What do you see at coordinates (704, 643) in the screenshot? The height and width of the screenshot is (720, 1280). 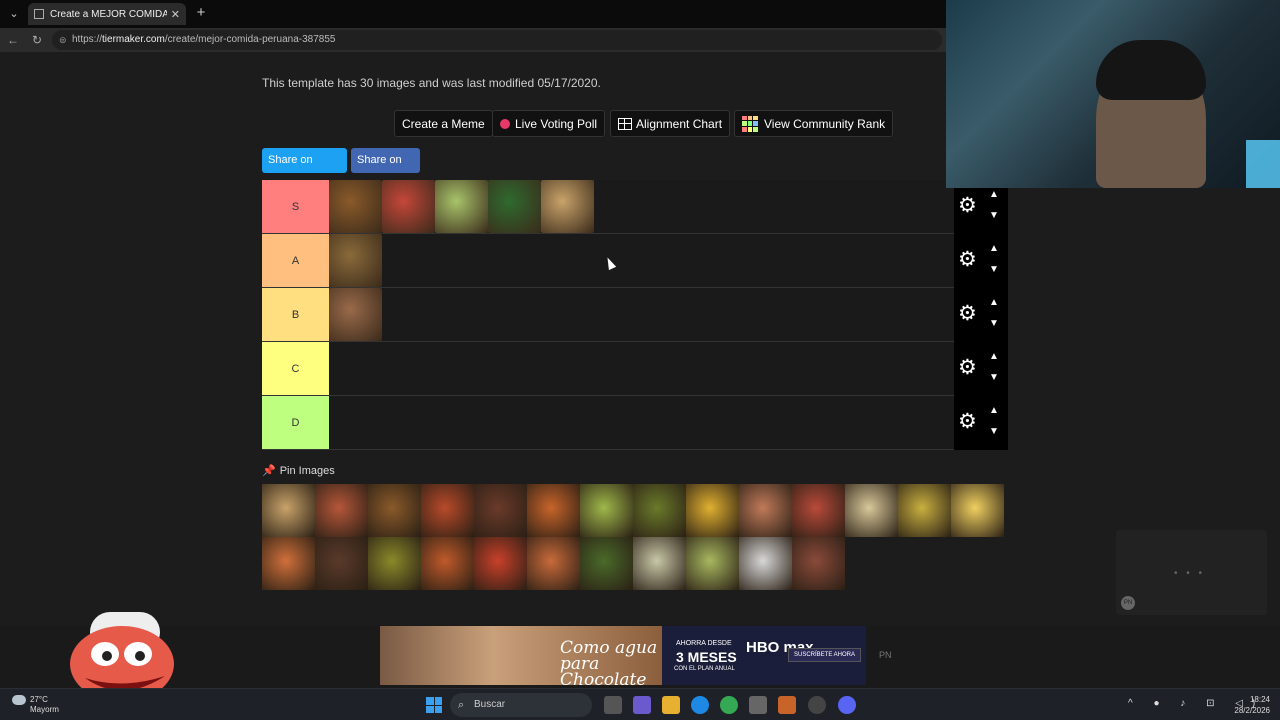 I see `ad-line-1: AHORRA DESDE` at bounding box center [704, 643].